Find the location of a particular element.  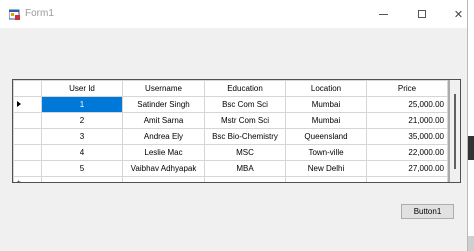

table-row: 4 Leslie Mac MSC Town-ville 22,000.00 is located at coordinates (230, 152).